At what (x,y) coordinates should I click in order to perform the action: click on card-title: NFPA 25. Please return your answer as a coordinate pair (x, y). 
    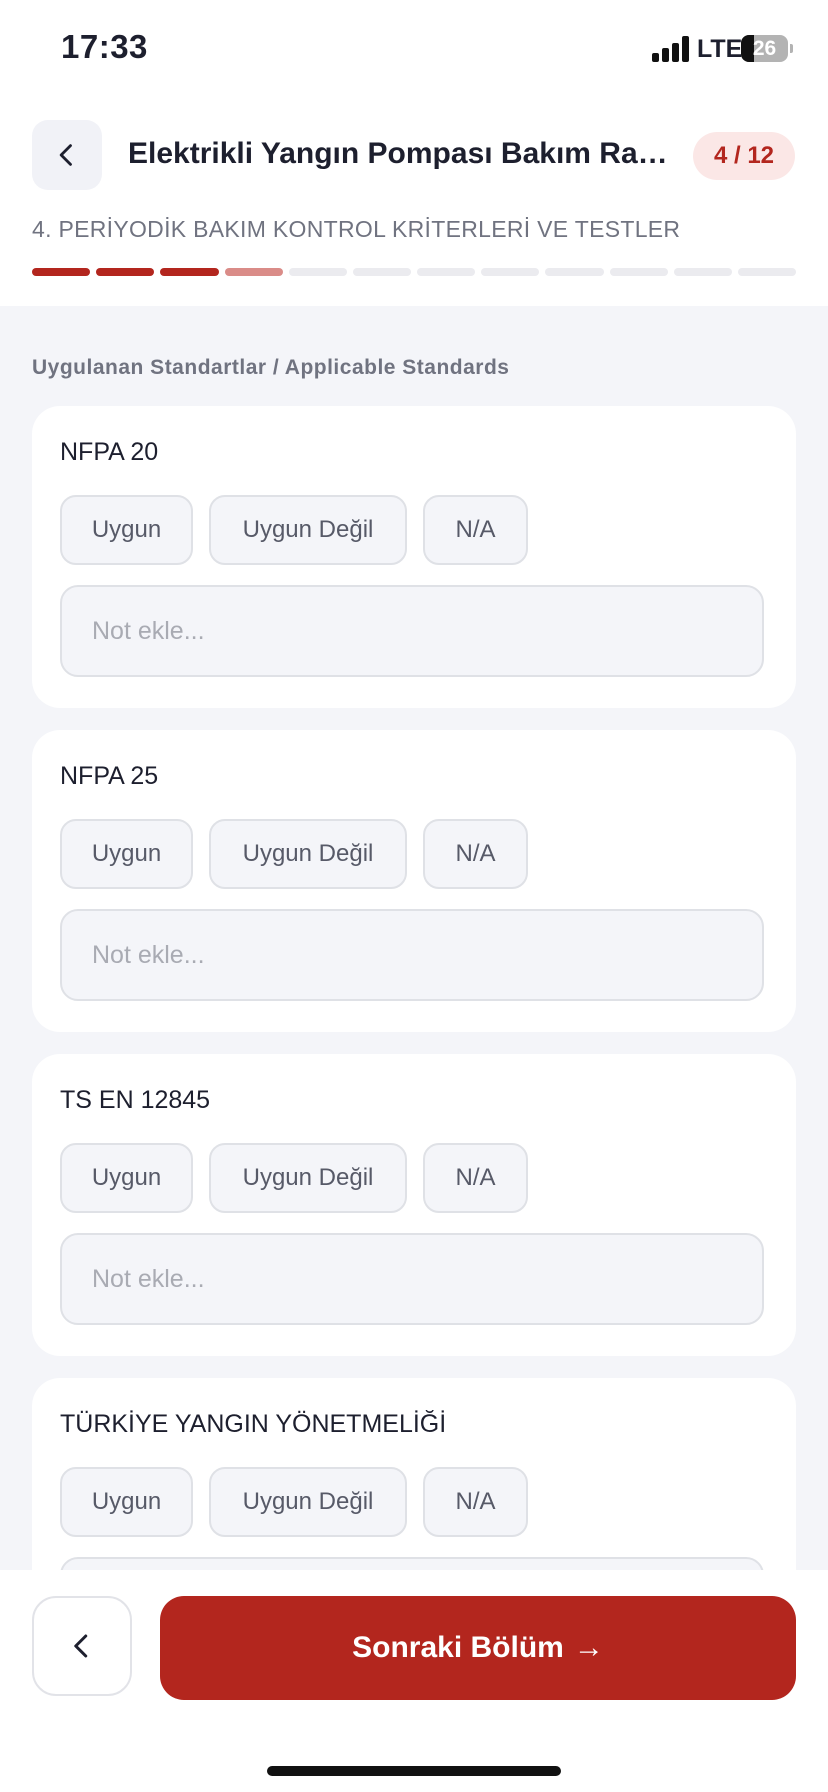
    Looking at the image, I should click on (109, 776).